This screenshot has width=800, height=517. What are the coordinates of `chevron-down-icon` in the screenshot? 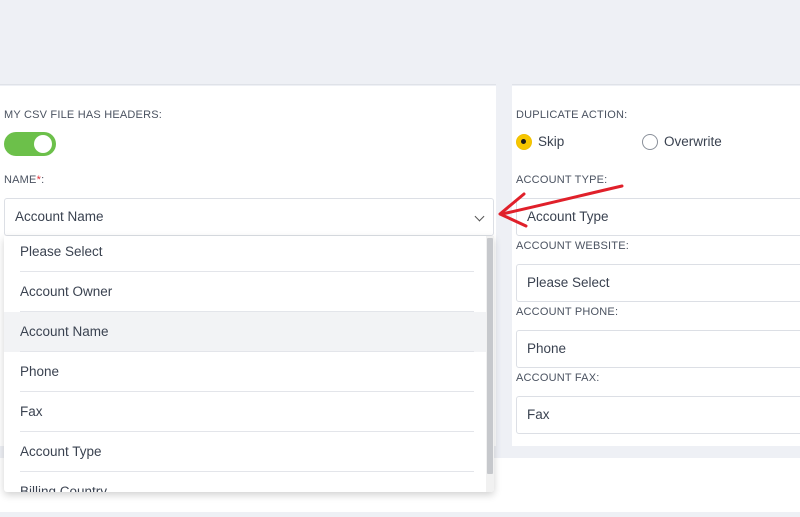 It's located at (479, 216).